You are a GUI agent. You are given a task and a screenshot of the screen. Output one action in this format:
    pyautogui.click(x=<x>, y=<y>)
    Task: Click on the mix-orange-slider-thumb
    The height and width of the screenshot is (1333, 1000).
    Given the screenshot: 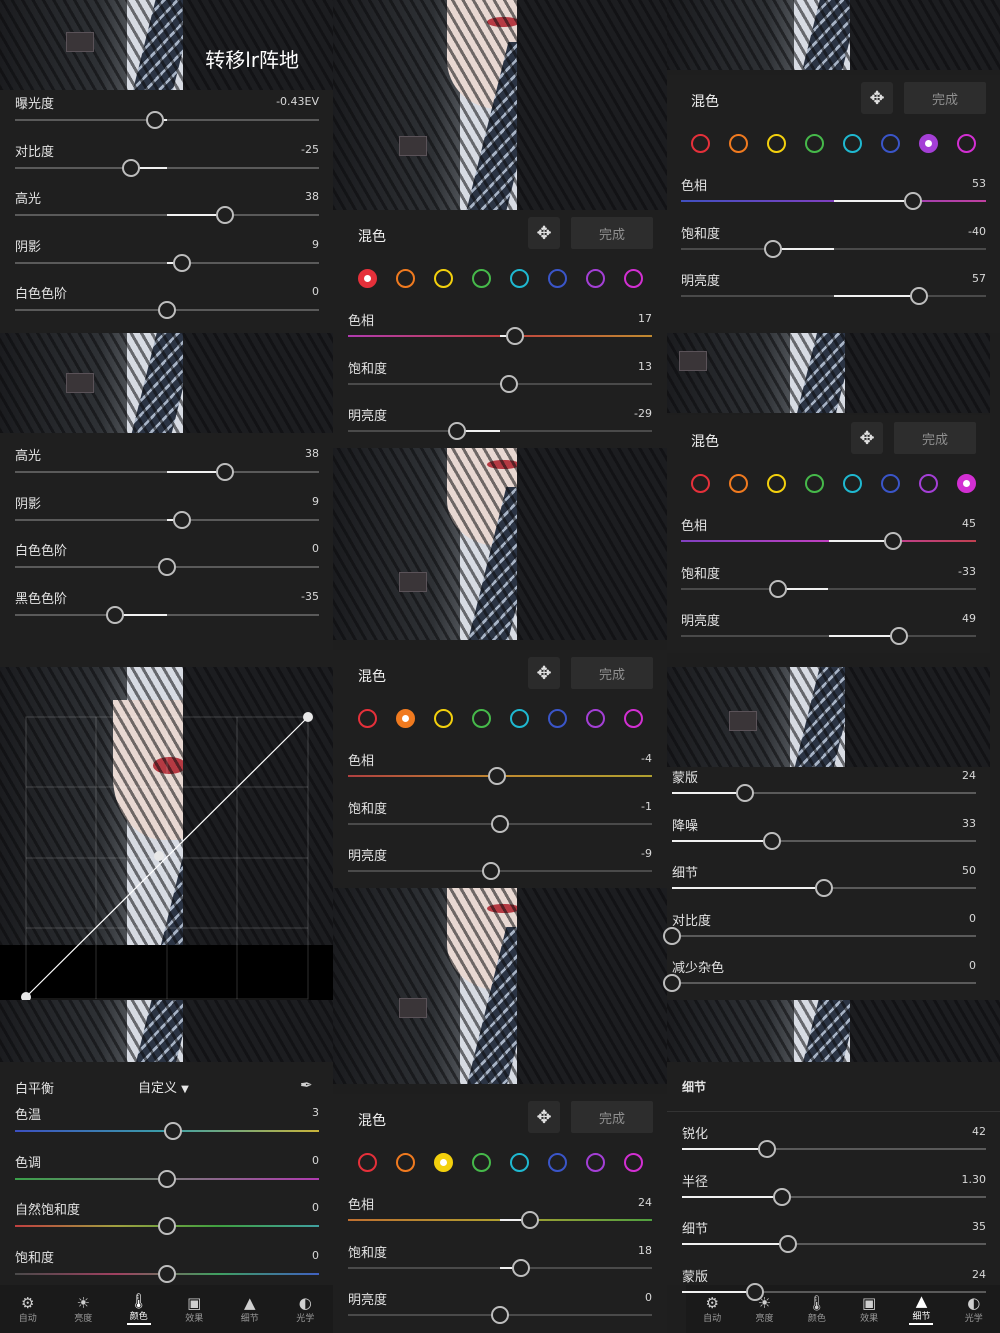 What is the action you would take?
    pyautogui.click(x=496, y=776)
    